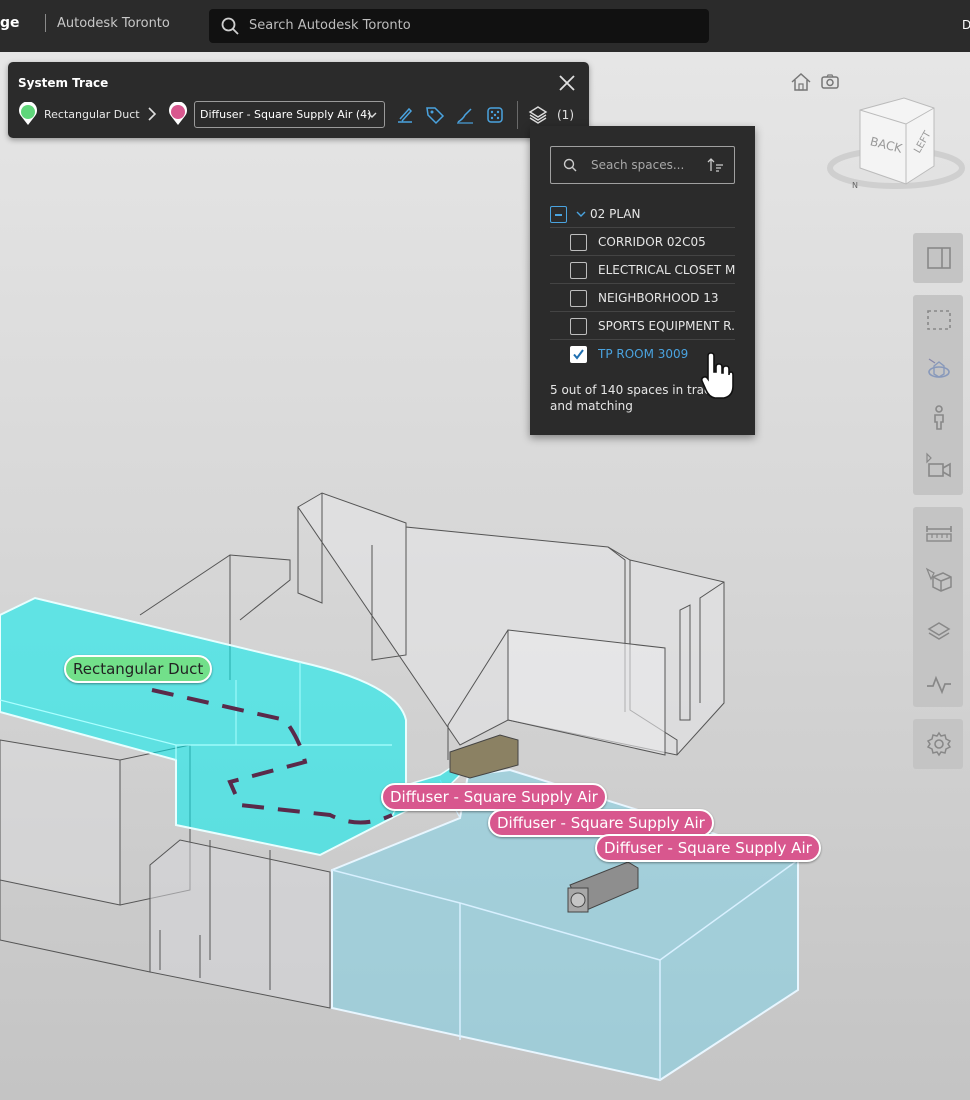 The width and height of the screenshot is (970, 1100). I want to click on camera-snapshot-icon, so click(830, 81).